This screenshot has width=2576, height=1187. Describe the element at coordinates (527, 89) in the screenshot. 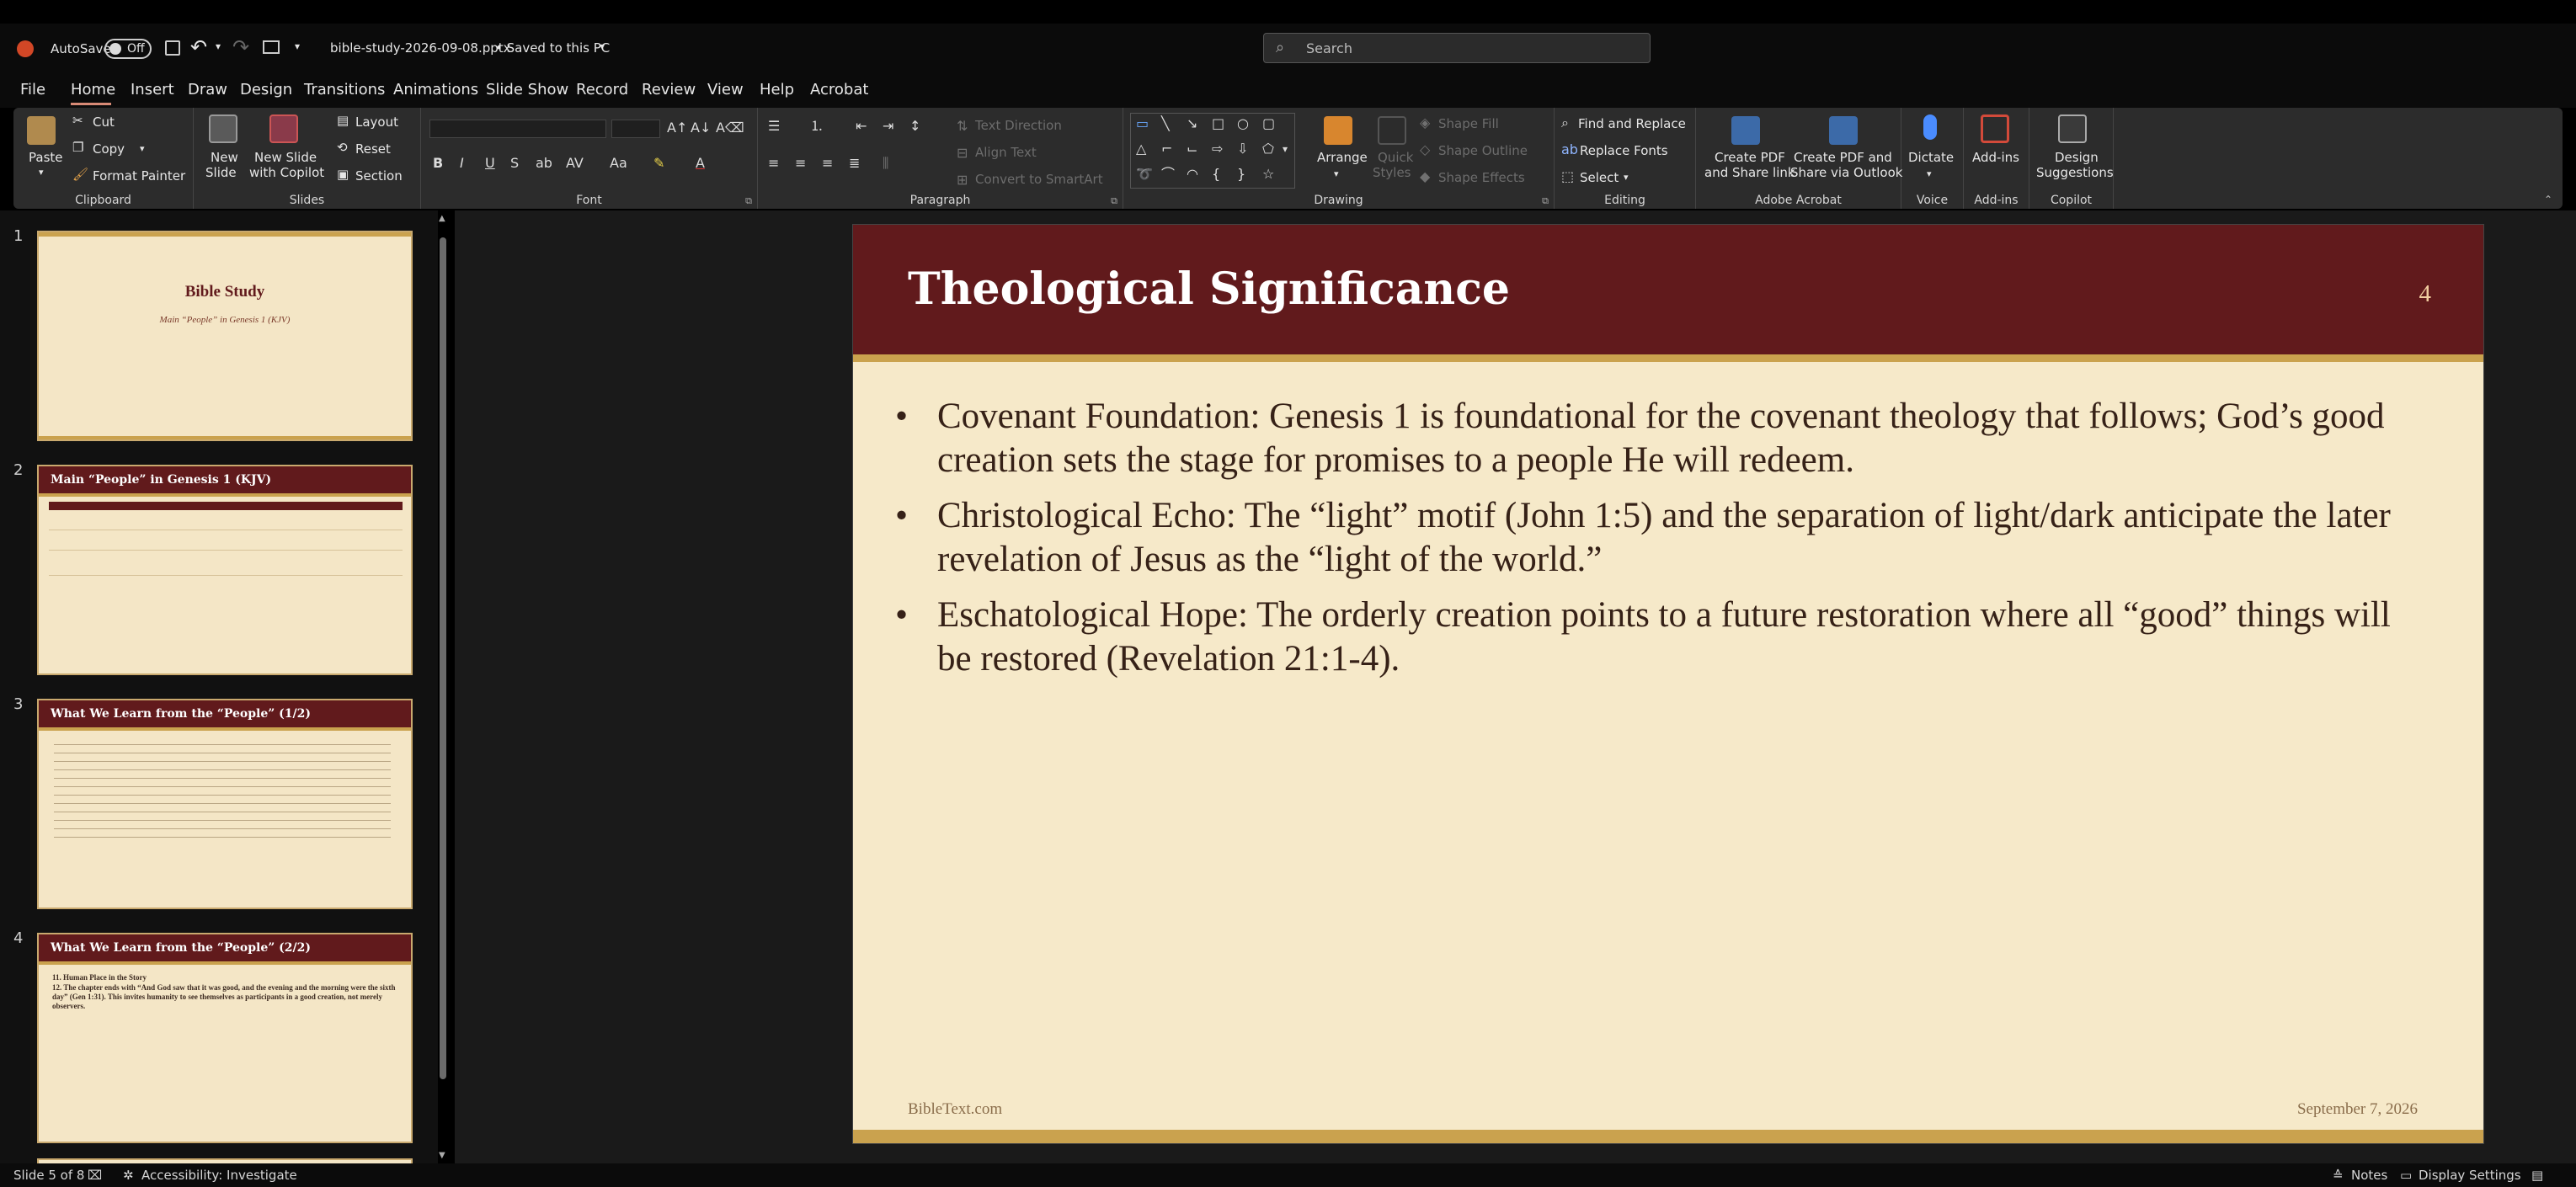

I see `tab-slide-show: Slide Show` at that location.